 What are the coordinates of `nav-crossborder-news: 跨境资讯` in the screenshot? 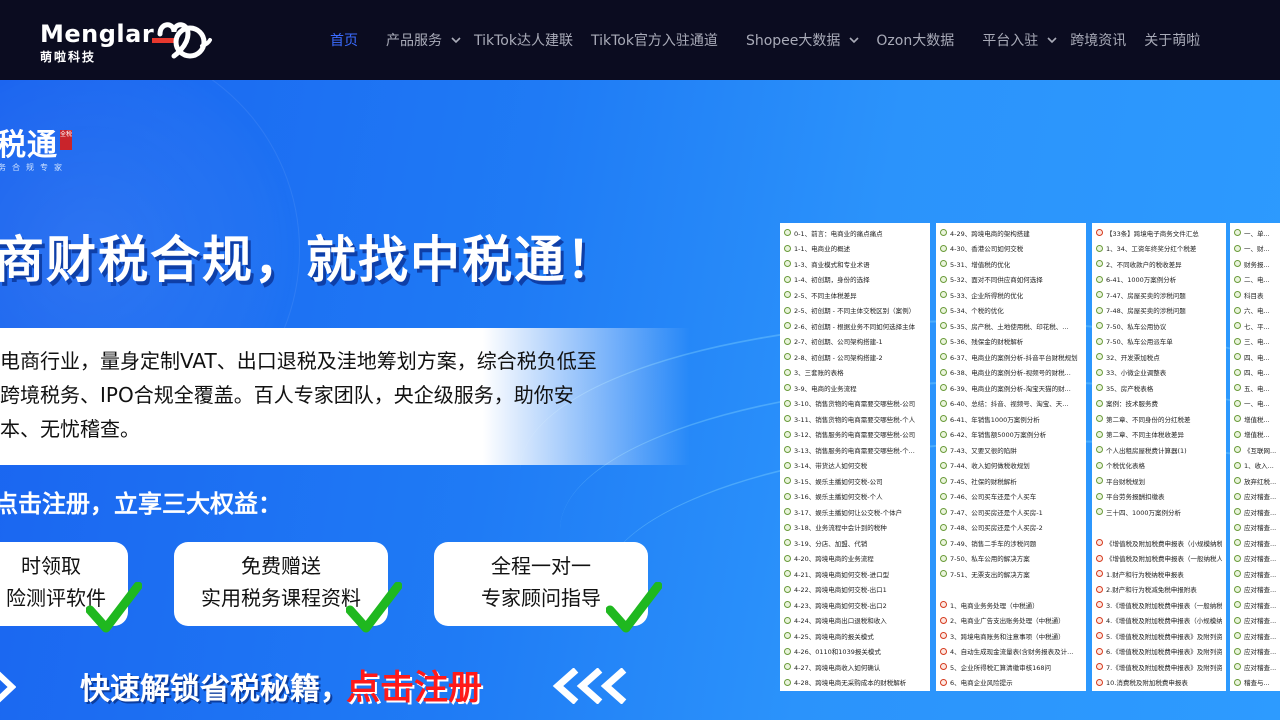 It's located at (1098, 40).